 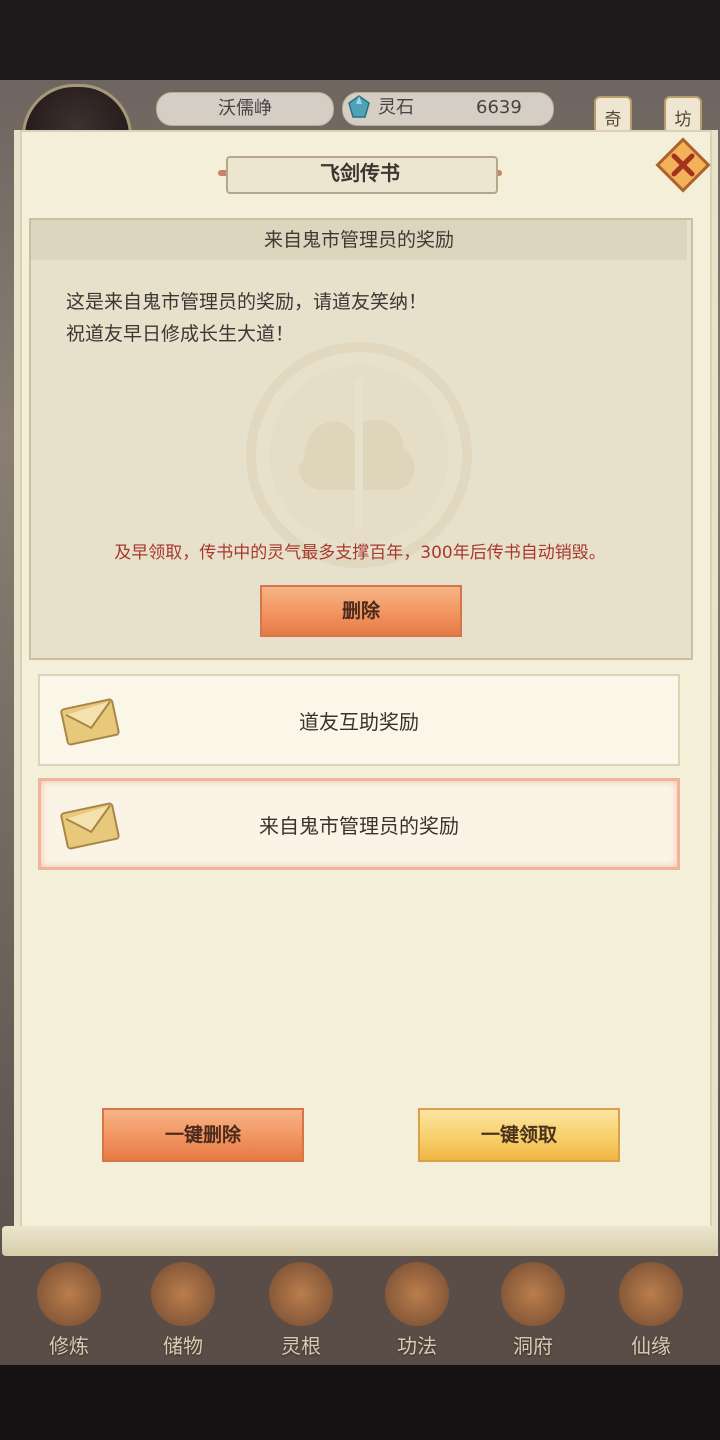 What do you see at coordinates (448, 109) in the screenshot?
I see `currency-bar` at bounding box center [448, 109].